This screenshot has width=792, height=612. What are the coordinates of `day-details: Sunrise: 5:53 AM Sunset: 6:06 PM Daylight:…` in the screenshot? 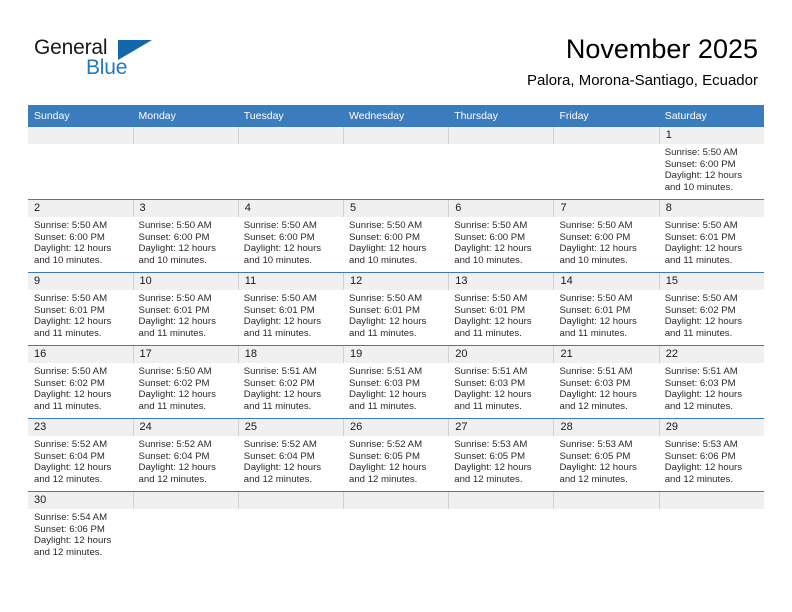 It's located at (711, 460).